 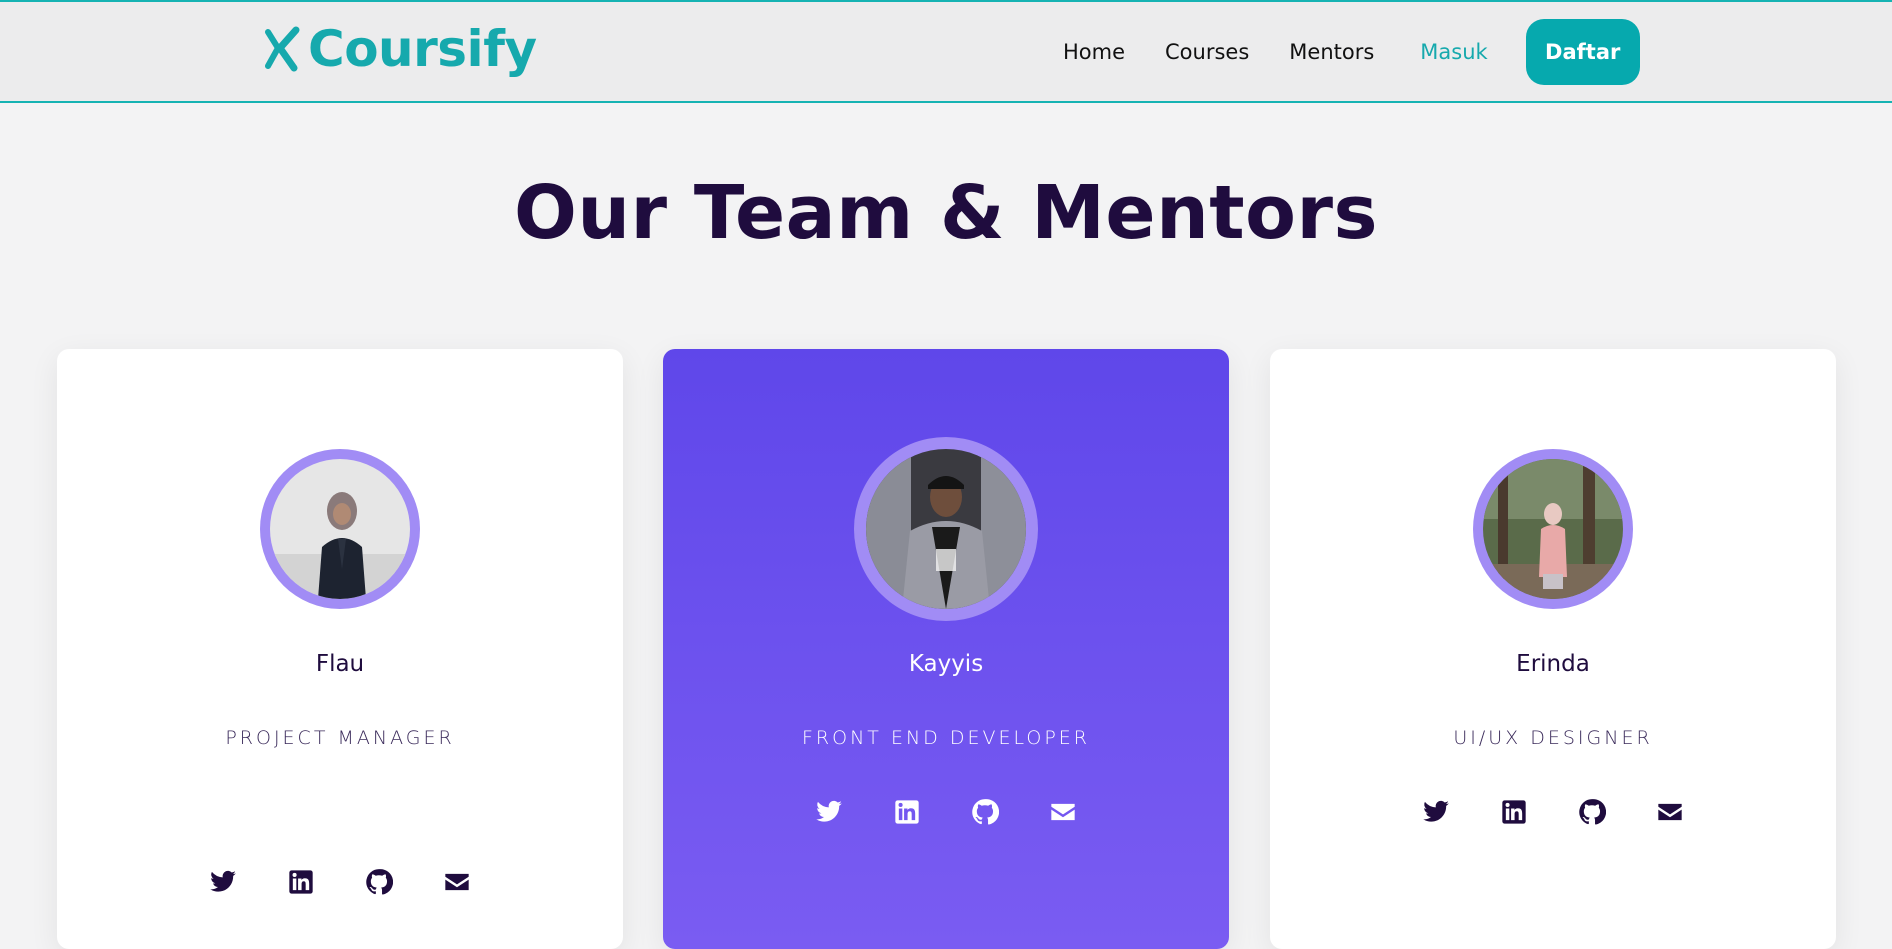 What do you see at coordinates (1207, 52) in the screenshot?
I see `nav-courses: Courses` at bounding box center [1207, 52].